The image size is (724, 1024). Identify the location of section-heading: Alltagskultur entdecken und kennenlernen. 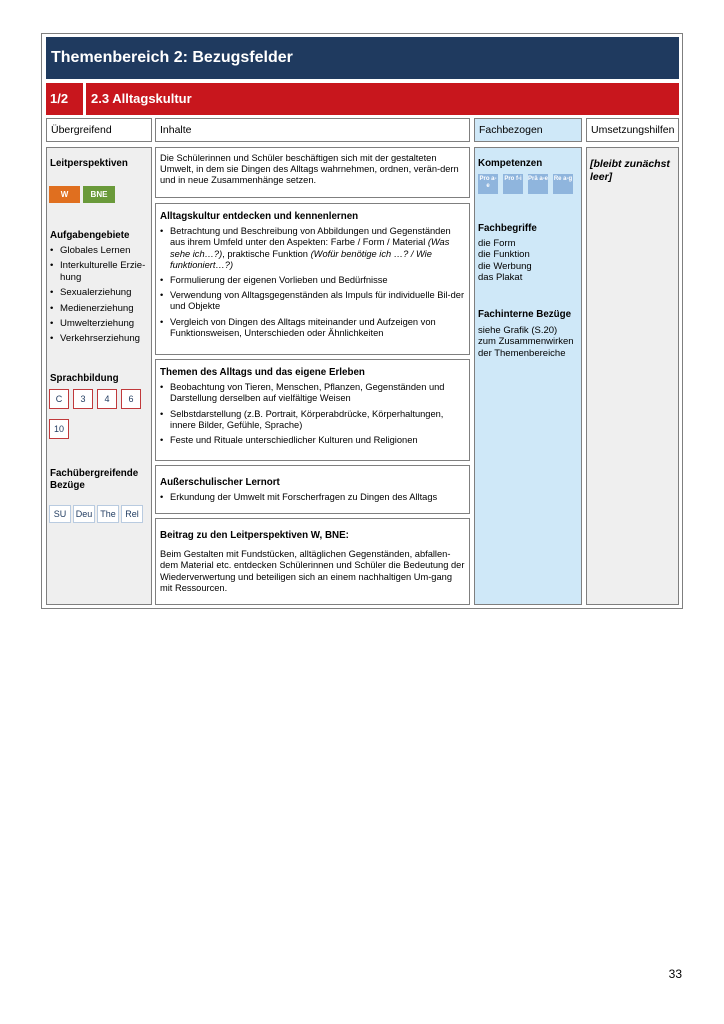
(259, 216).